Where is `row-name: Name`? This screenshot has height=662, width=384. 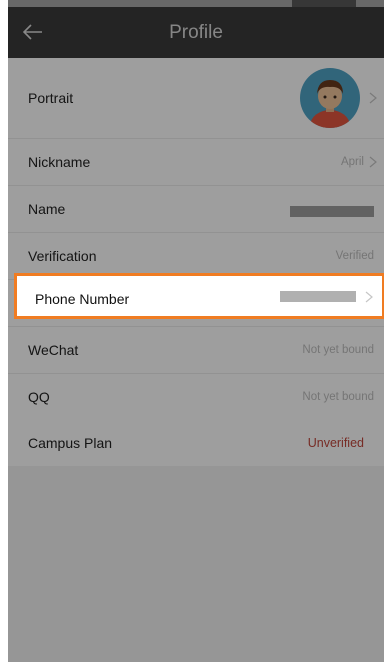 row-name: Name is located at coordinates (196, 209).